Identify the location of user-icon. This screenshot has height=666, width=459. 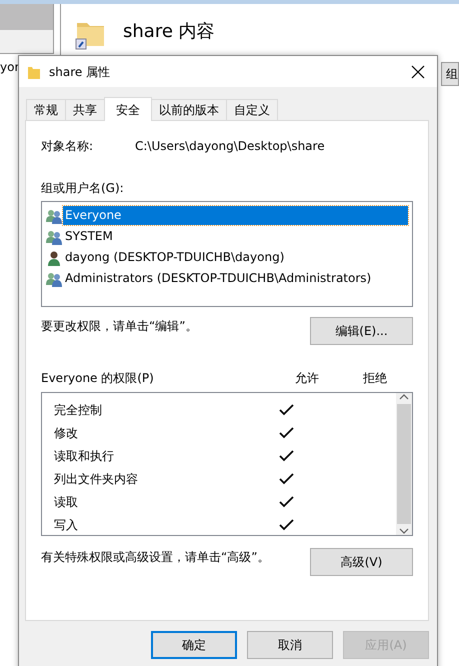
(54, 258).